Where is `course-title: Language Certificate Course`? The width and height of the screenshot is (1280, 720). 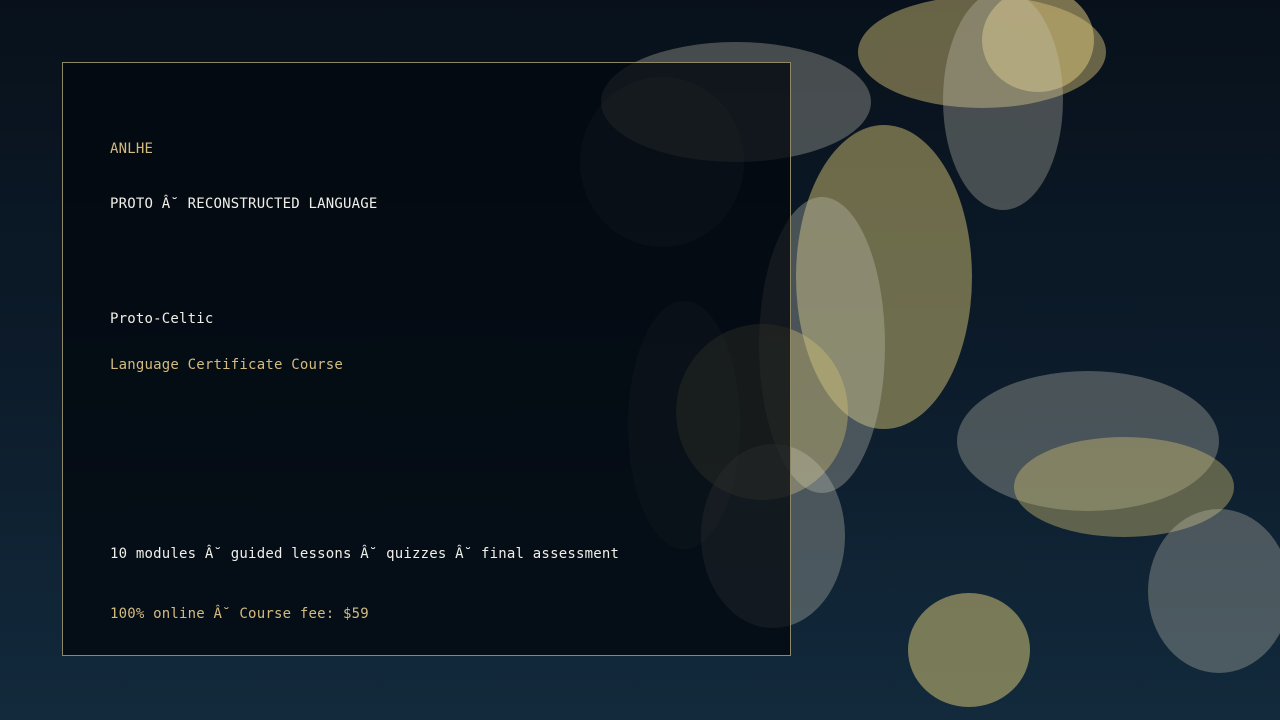
course-title: Language Certificate Course is located at coordinates (226, 365).